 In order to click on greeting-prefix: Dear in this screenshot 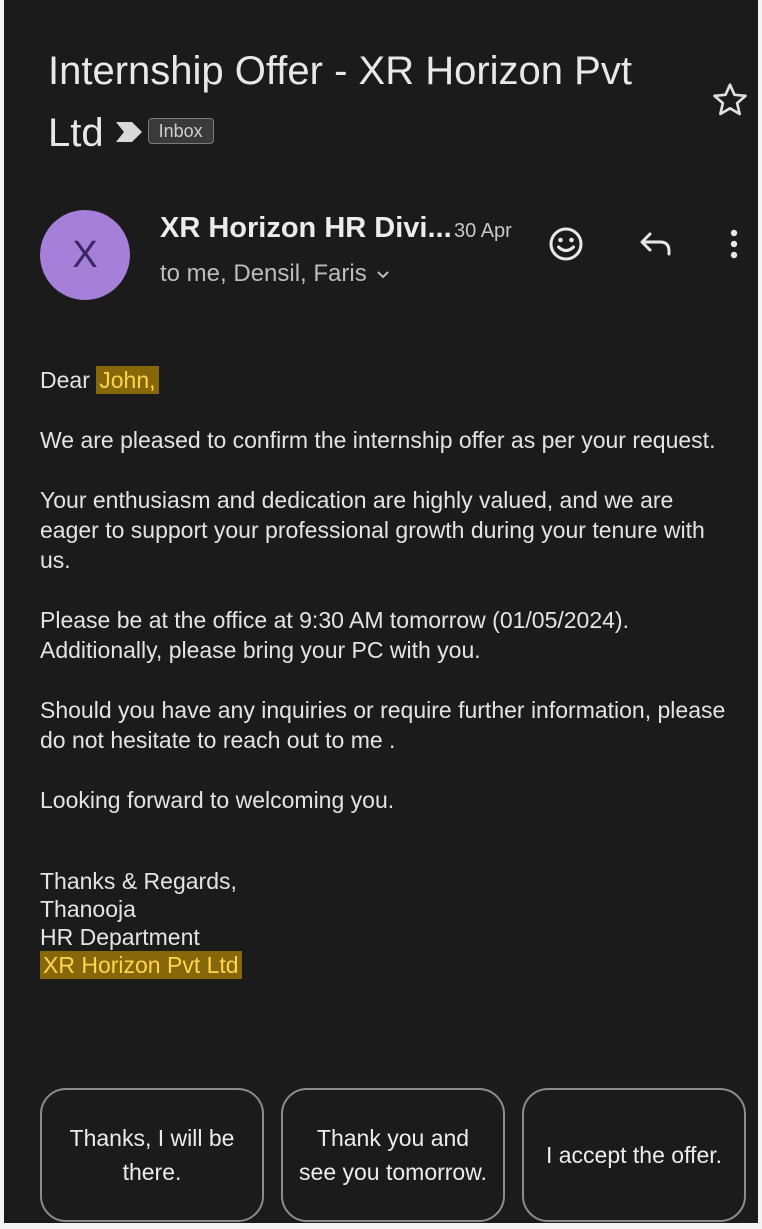, I will do `click(68, 380)`.